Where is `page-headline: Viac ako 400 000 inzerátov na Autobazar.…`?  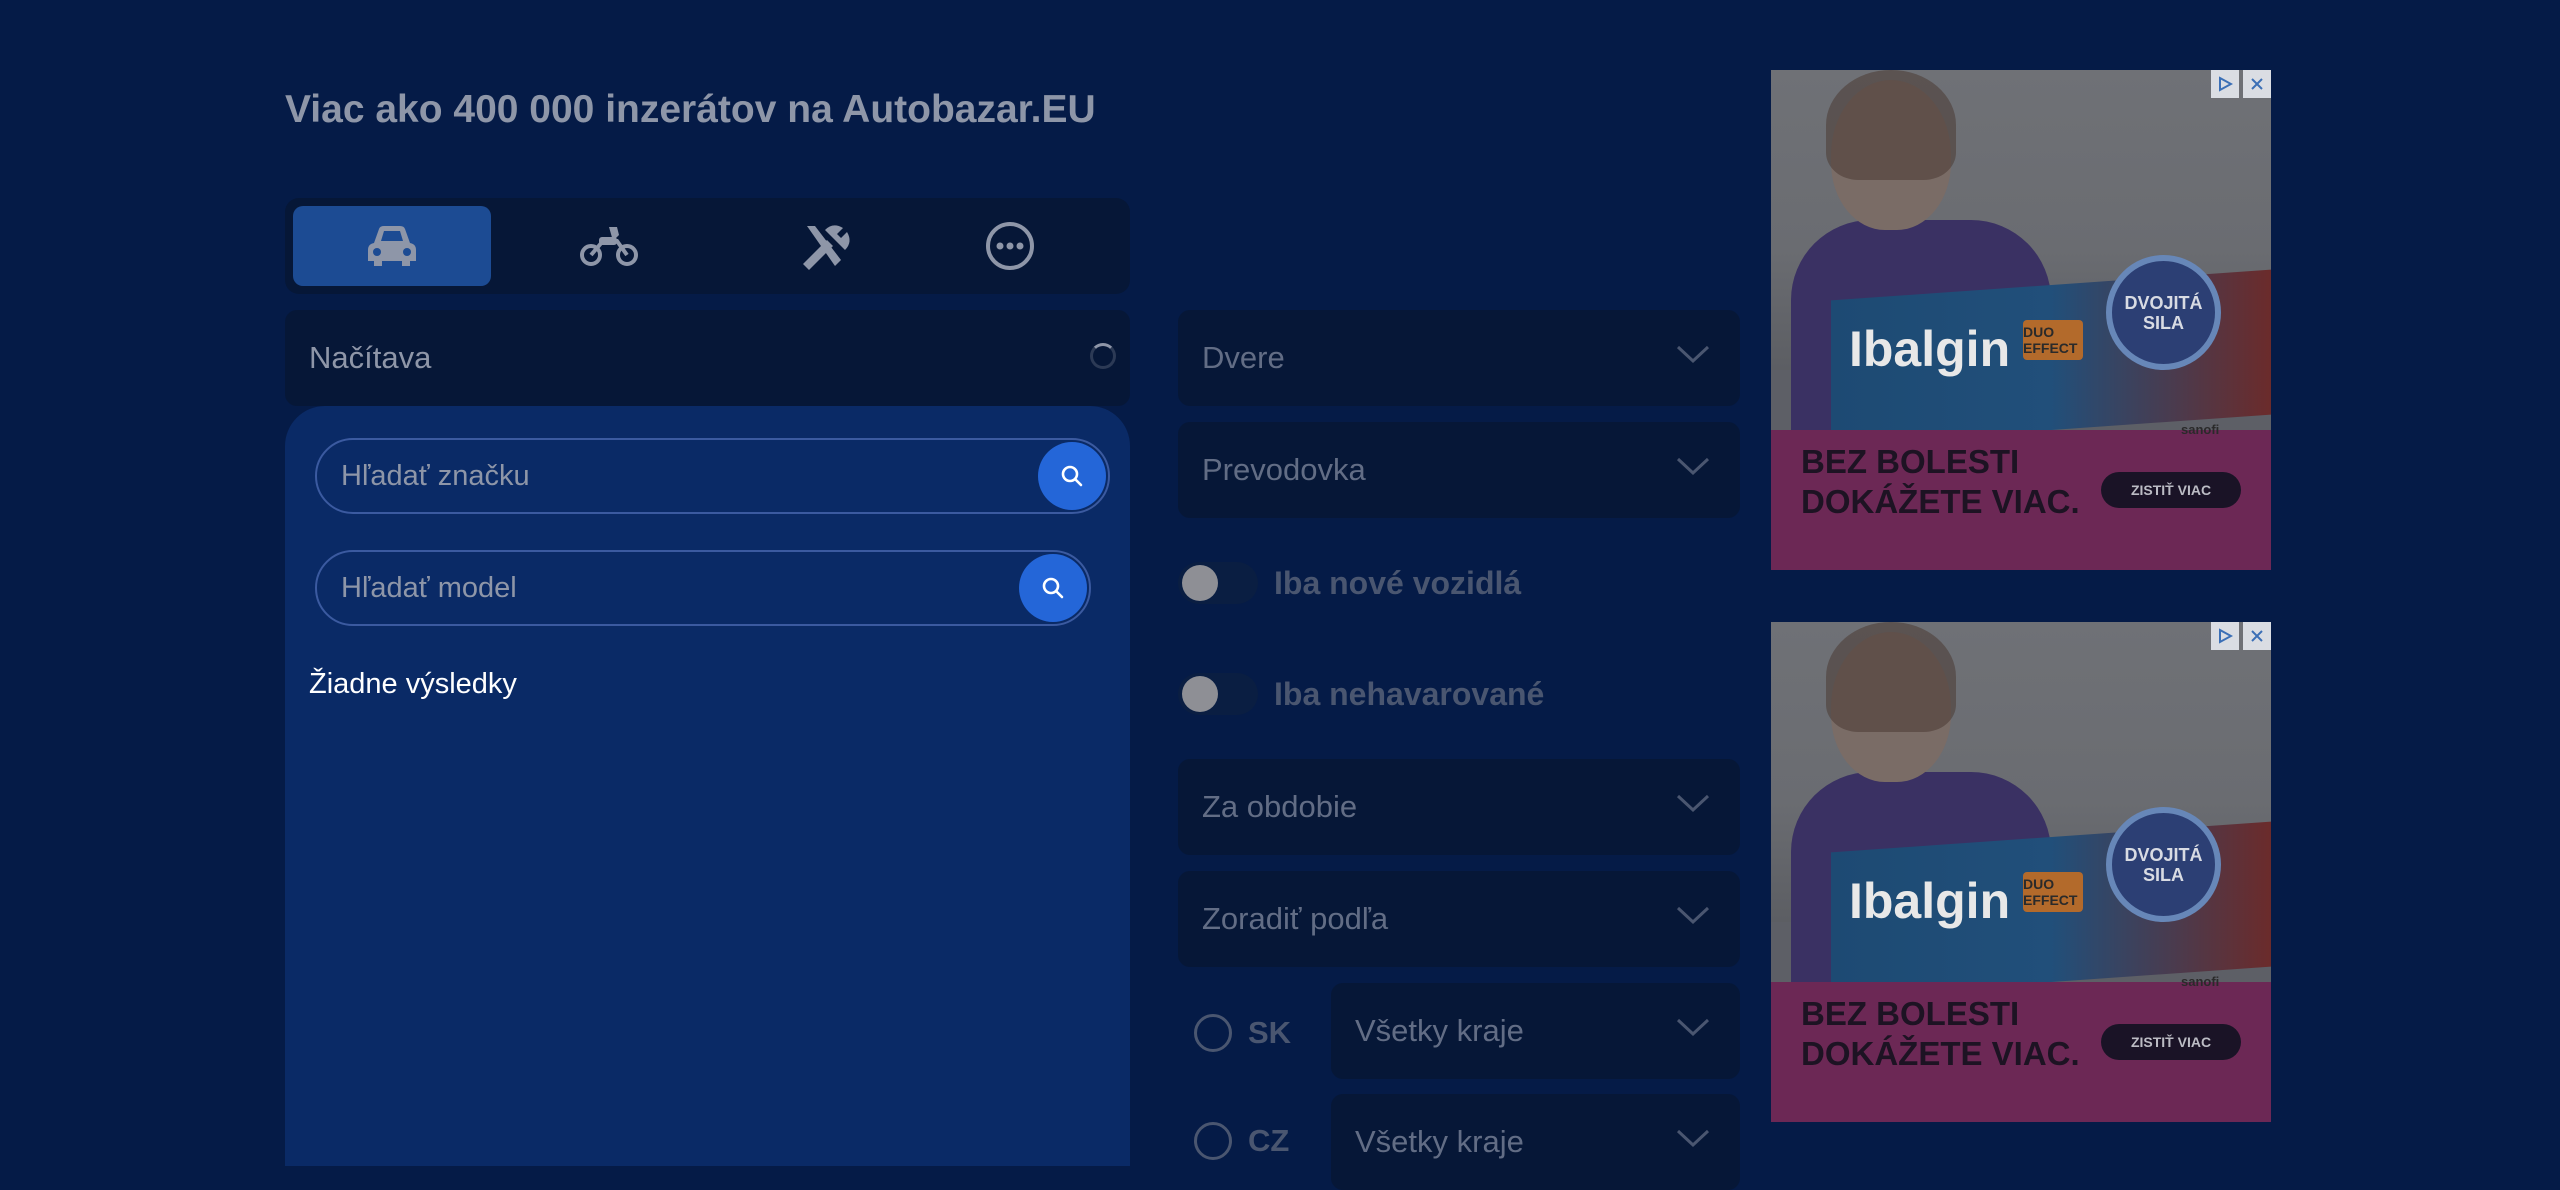
page-headline: Viac ako 400 000 inzerátov na Autobazar.… is located at coordinates (690, 109).